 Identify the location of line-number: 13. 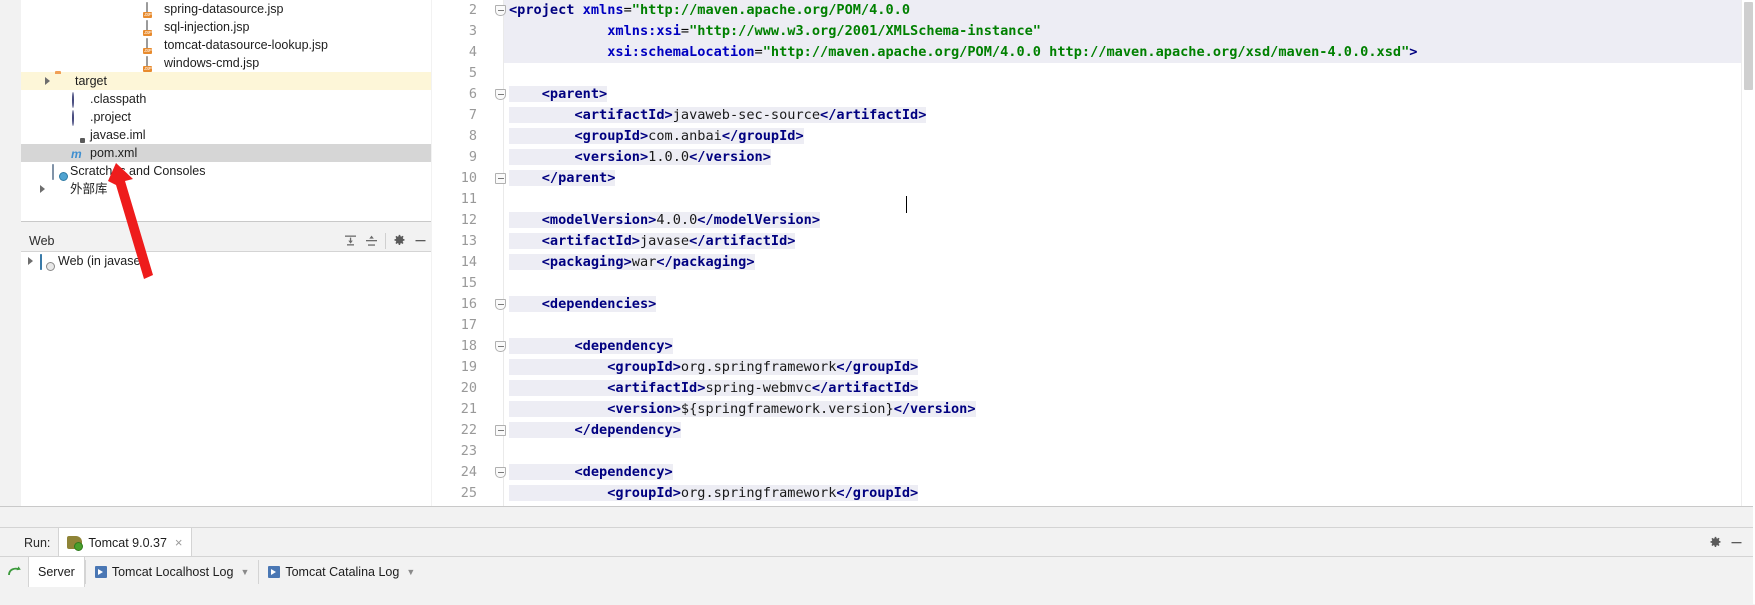
(468, 241).